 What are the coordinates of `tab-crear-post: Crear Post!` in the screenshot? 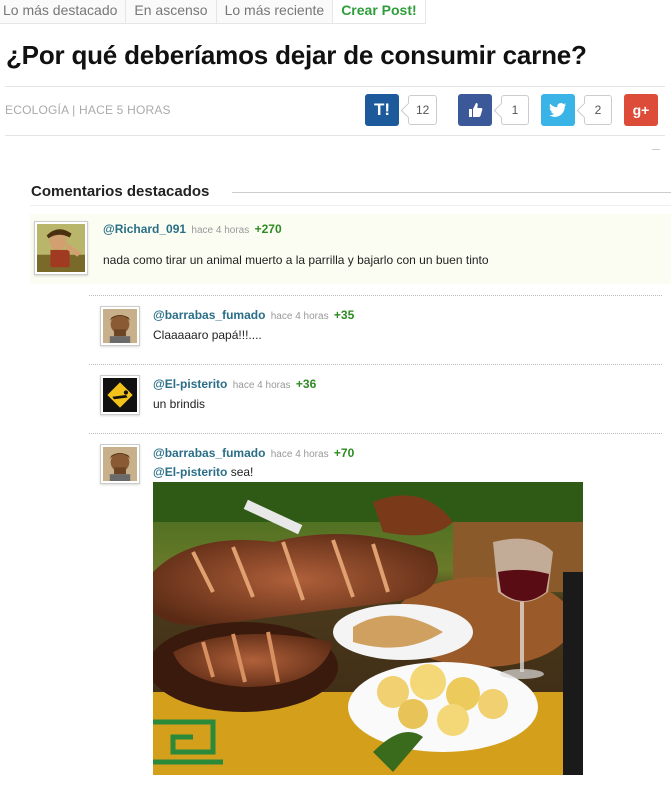 It's located at (379, 12).